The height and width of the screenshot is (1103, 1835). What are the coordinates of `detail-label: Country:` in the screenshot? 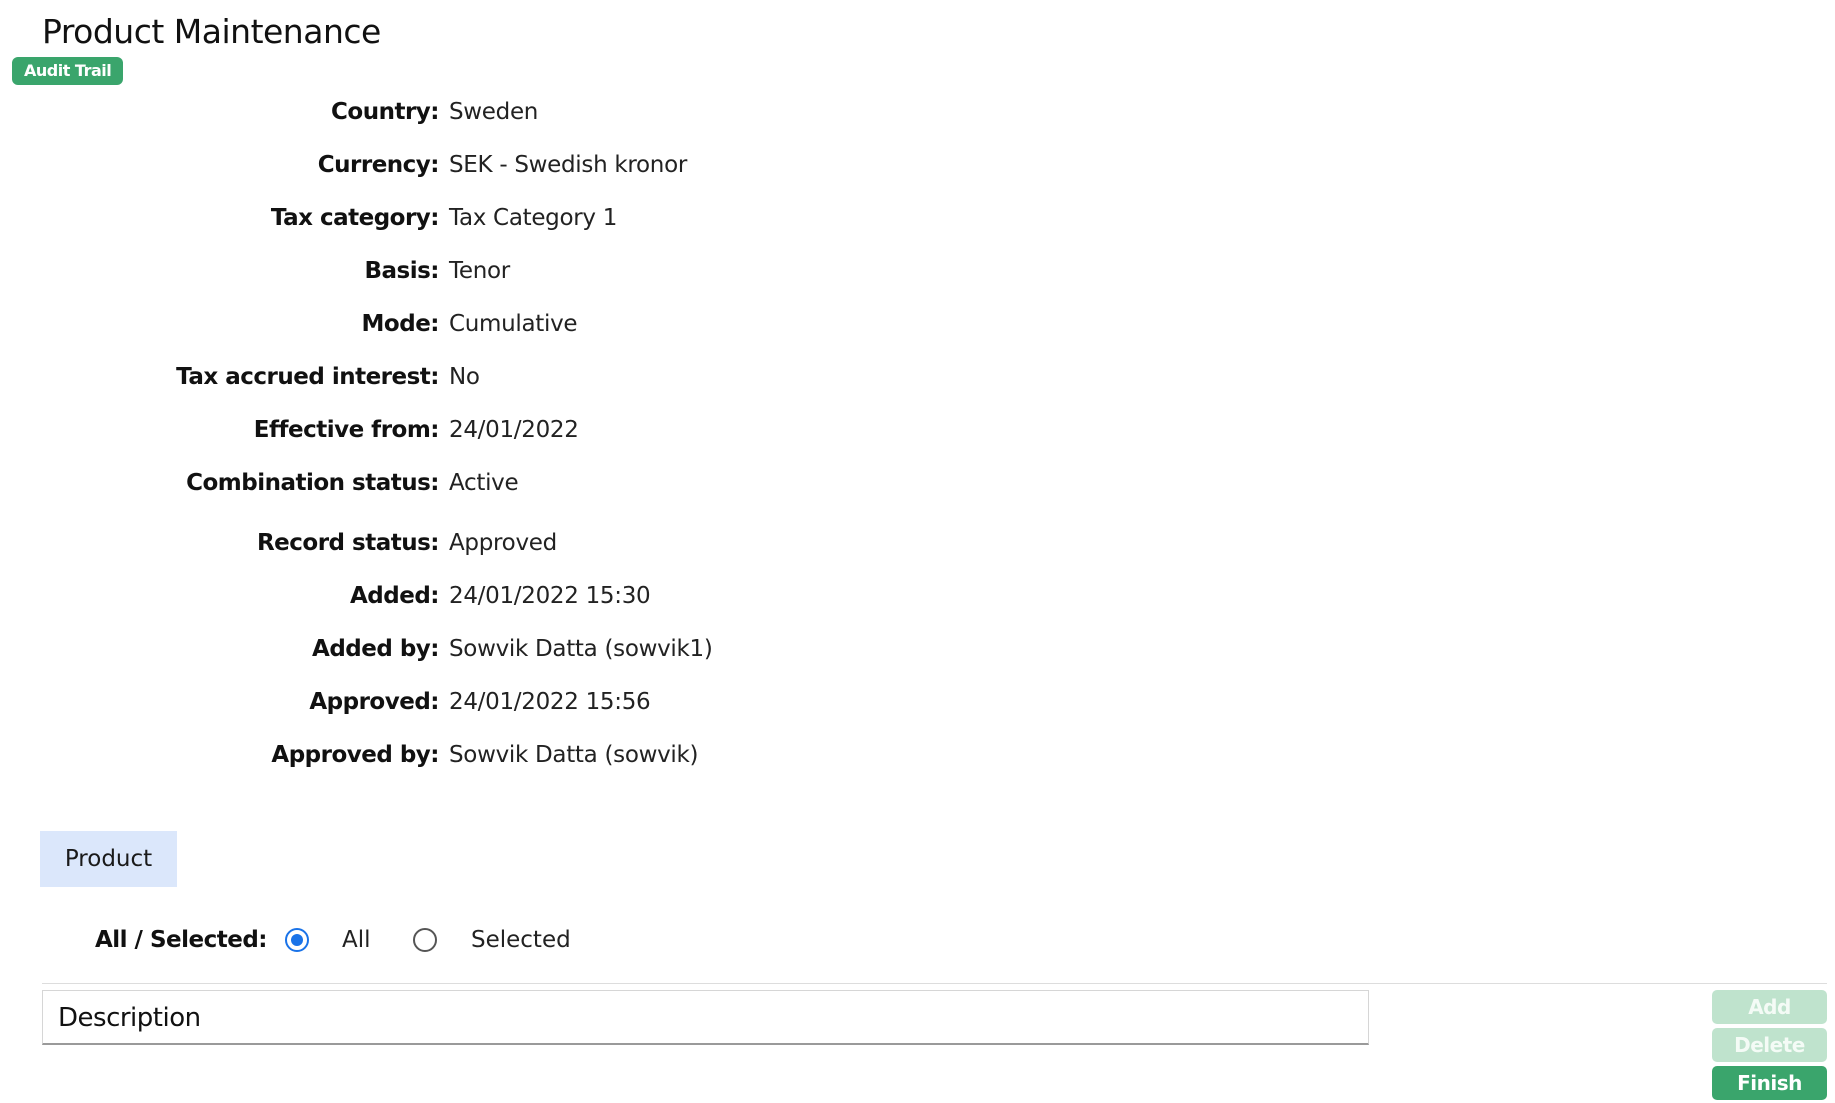 It's located at (385, 112).